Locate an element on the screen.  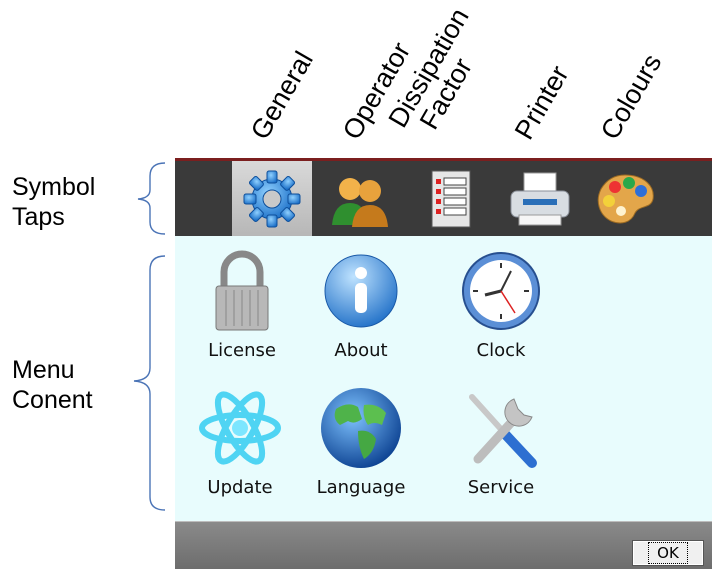
users-icon is located at coordinates (360, 202).